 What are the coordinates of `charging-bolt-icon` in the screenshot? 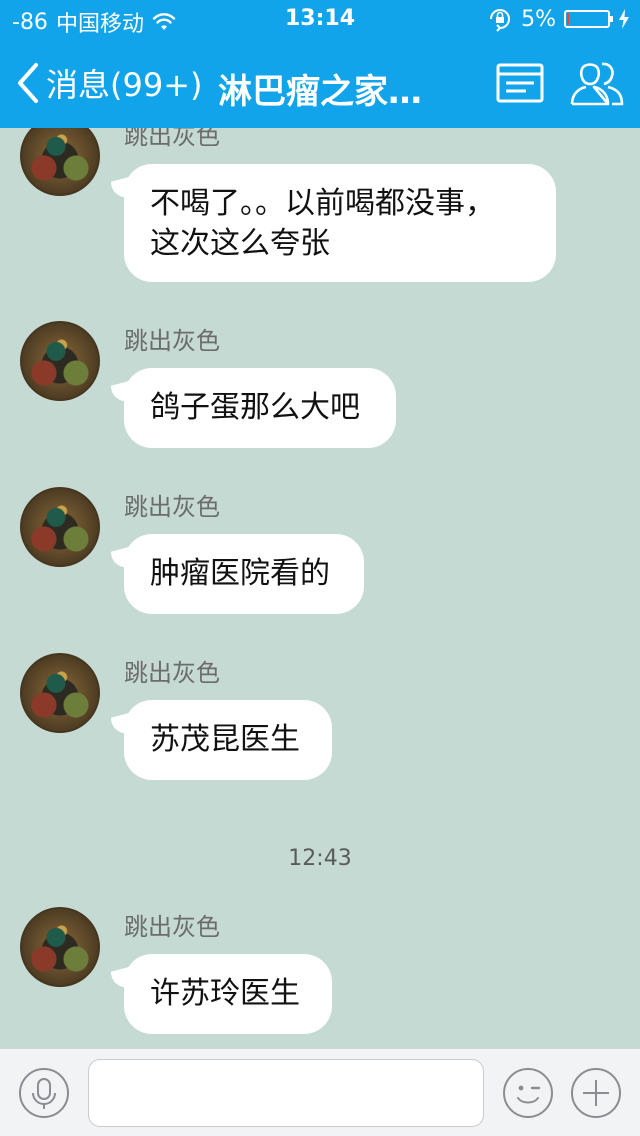 It's located at (624, 19).